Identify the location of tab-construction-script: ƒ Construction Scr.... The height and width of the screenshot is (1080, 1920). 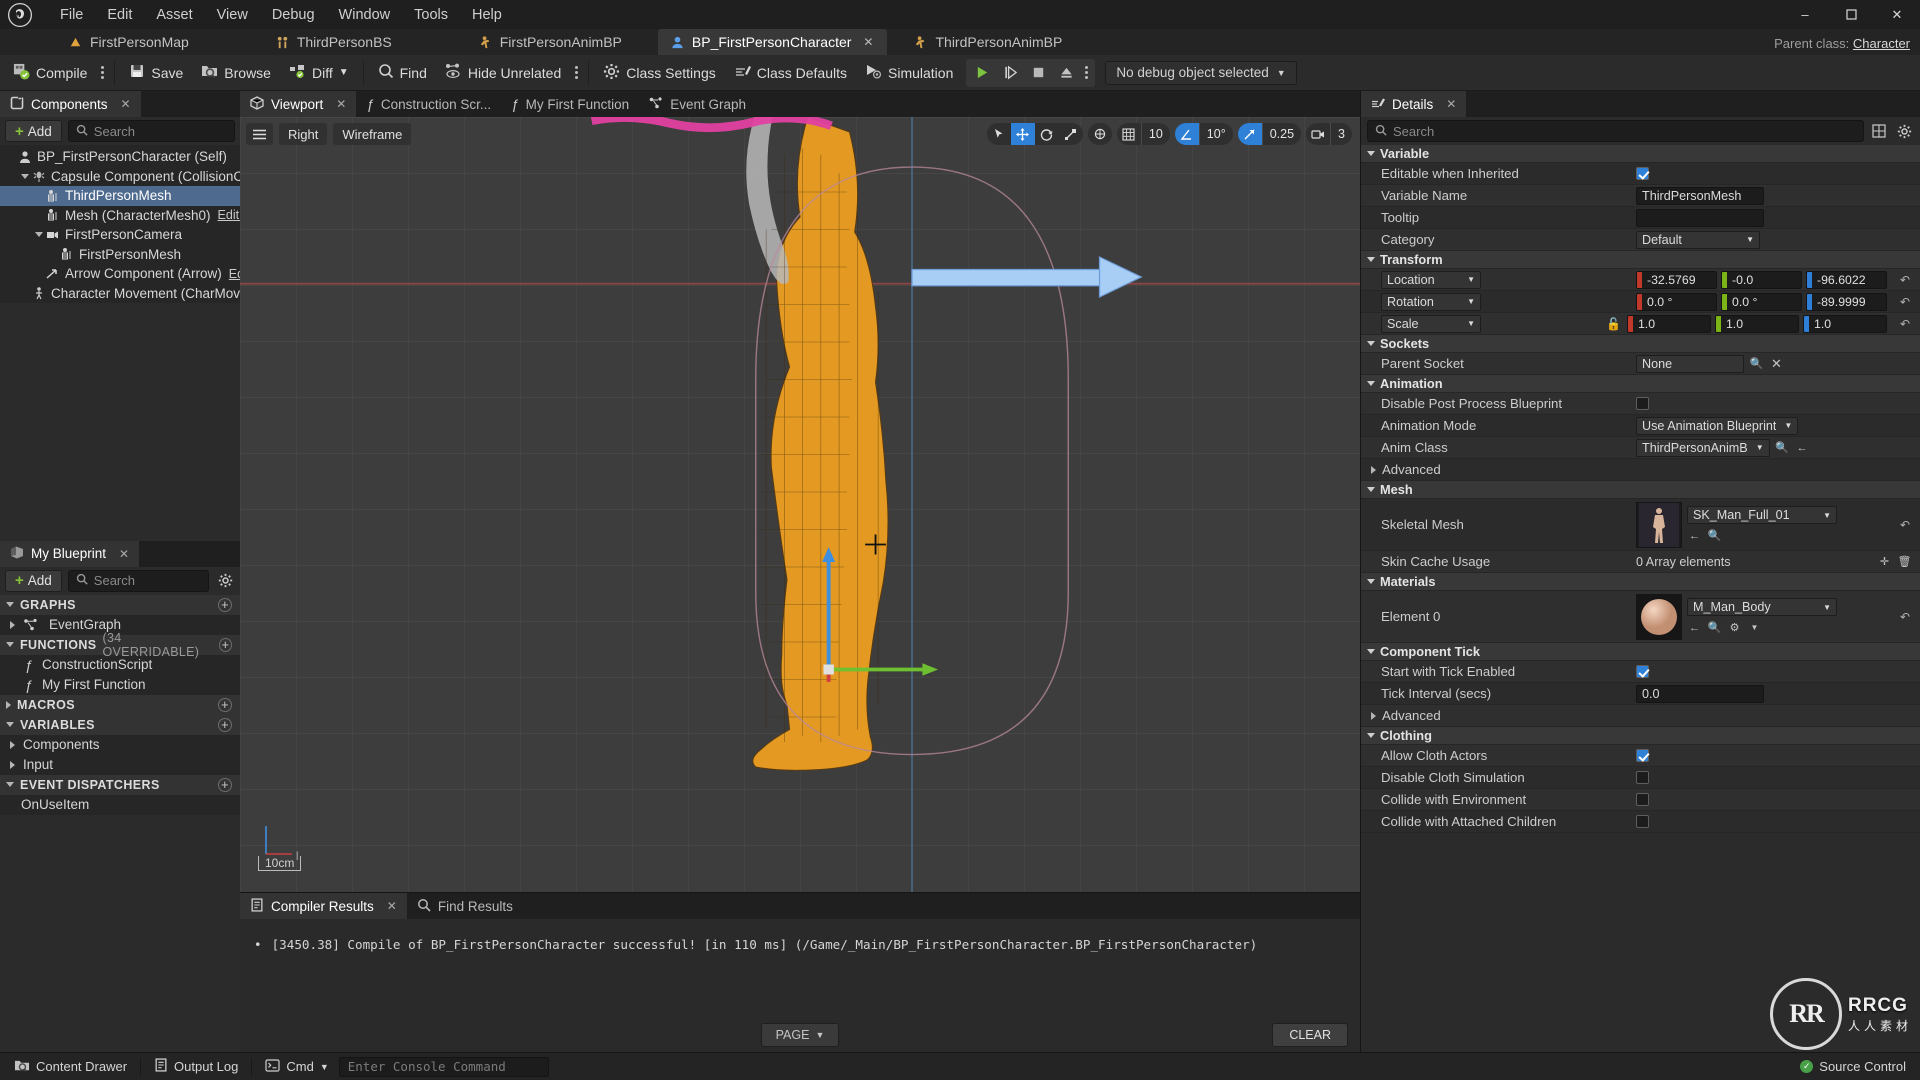
(428, 104).